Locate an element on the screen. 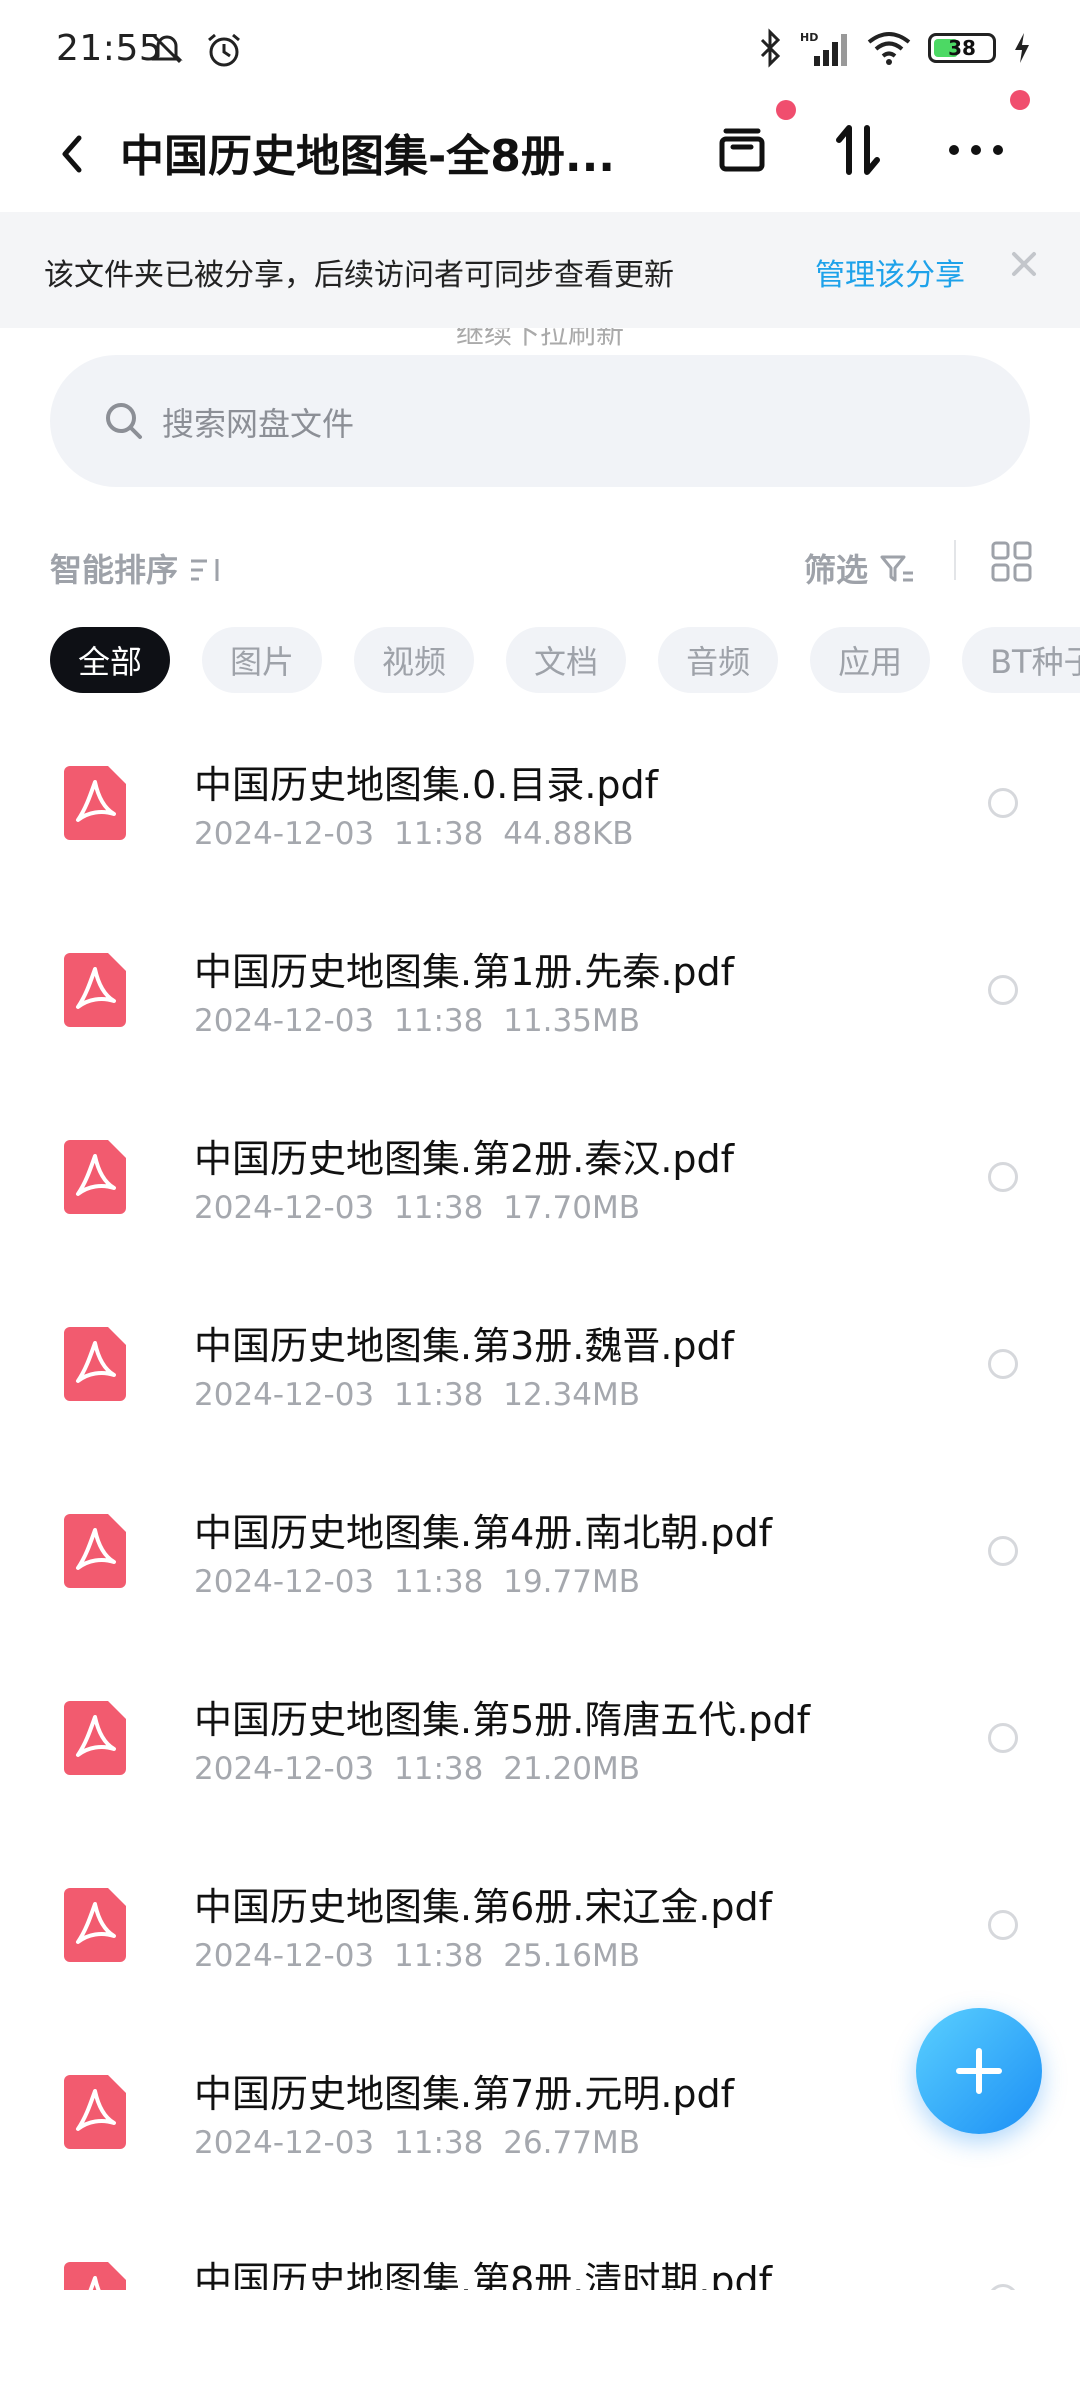  more-button is located at coordinates (976, 150).